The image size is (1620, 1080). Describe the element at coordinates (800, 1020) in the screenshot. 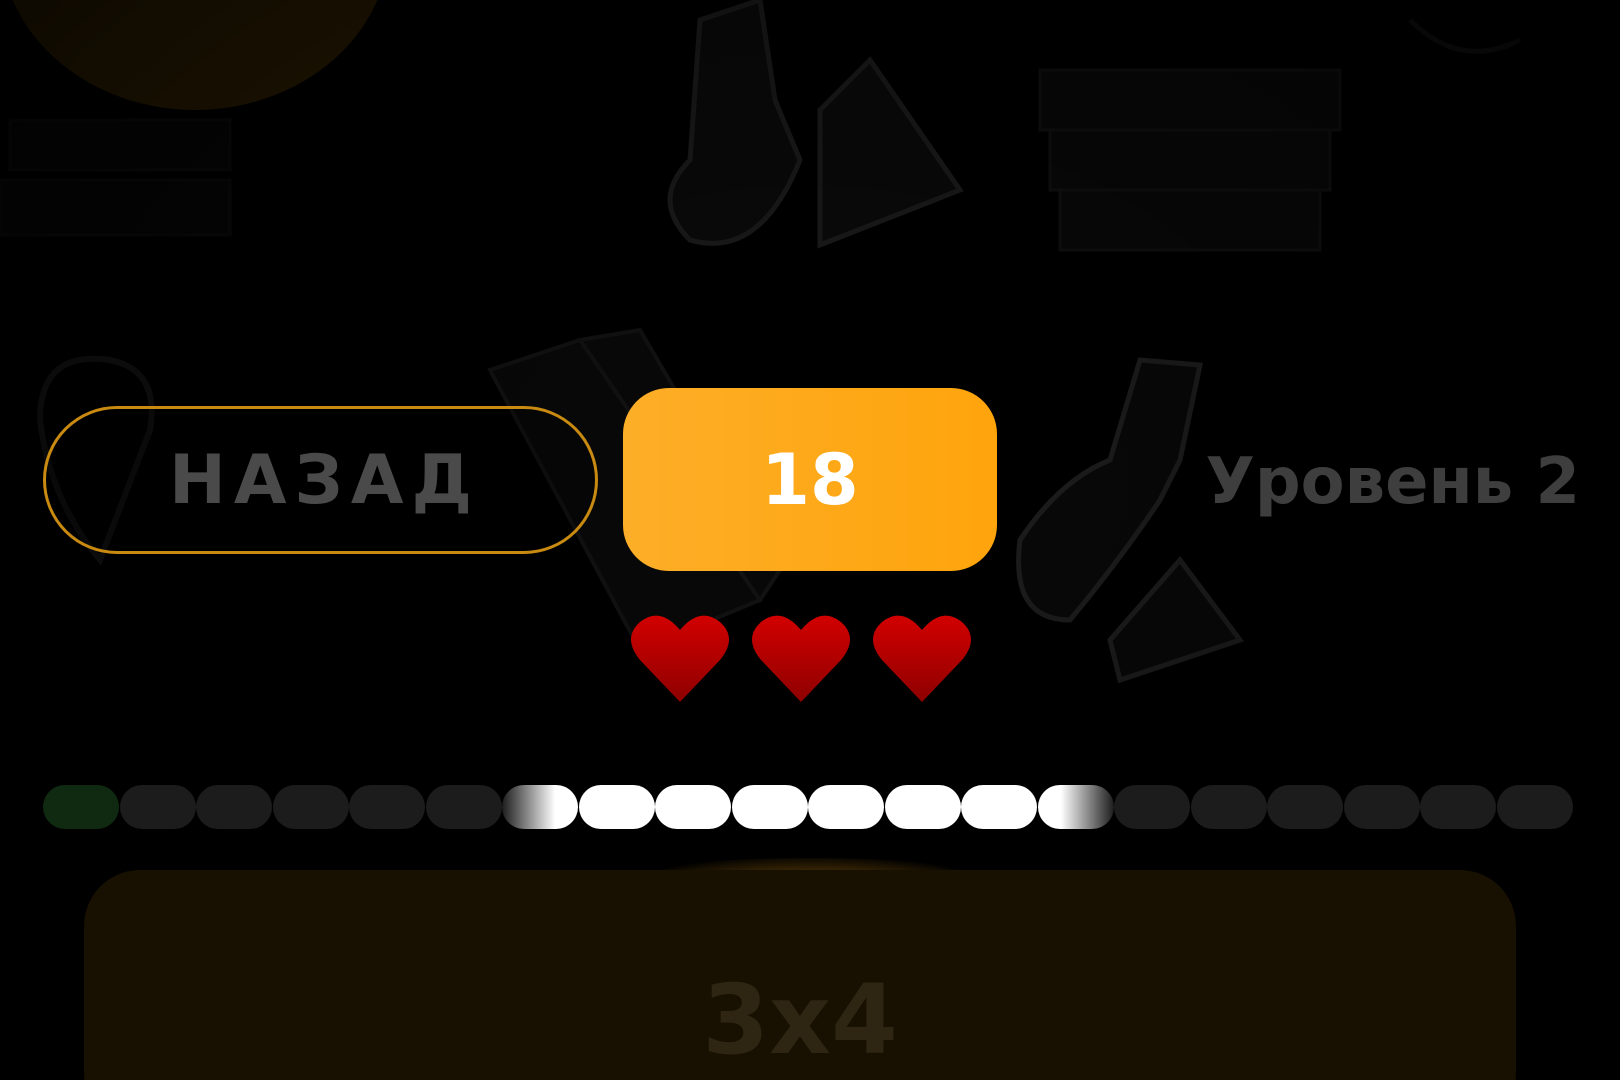

I see `question-text: 3x4` at that location.